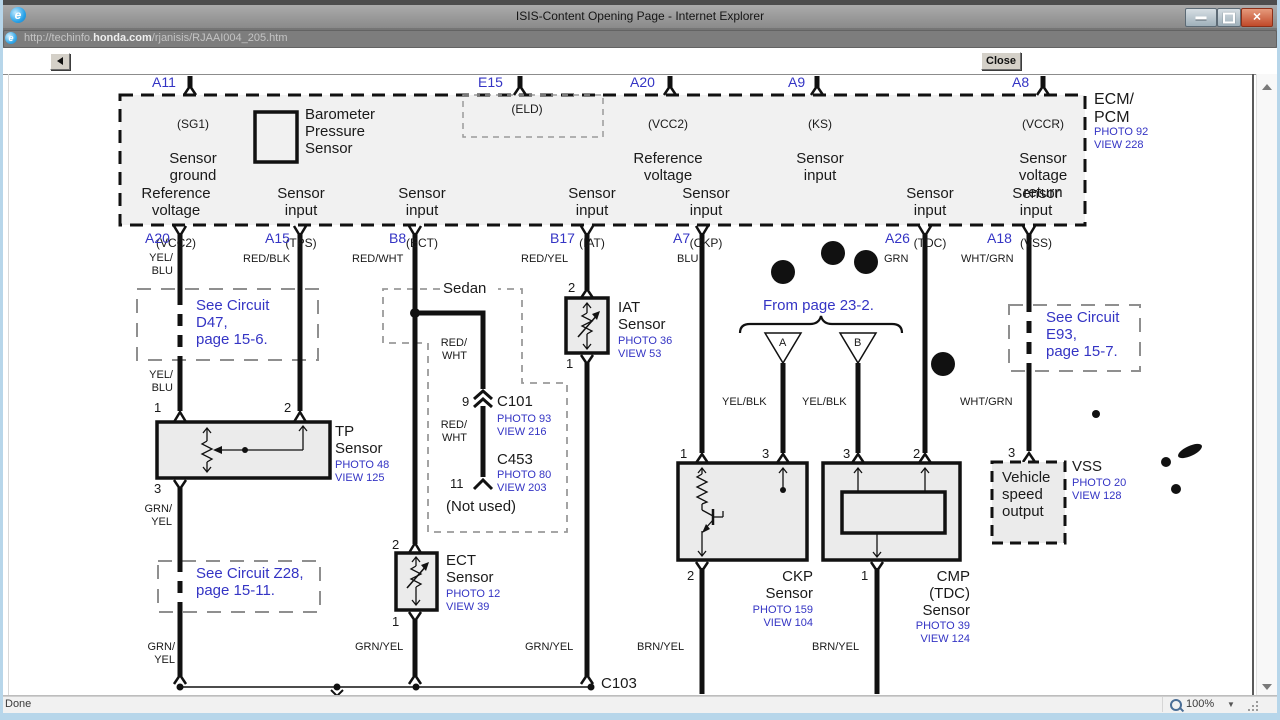  What do you see at coordinates (1121, 132) in the screenshot?
I see `ecm-photo-link: PHOTO 92` at bounding box center [1121, 132].